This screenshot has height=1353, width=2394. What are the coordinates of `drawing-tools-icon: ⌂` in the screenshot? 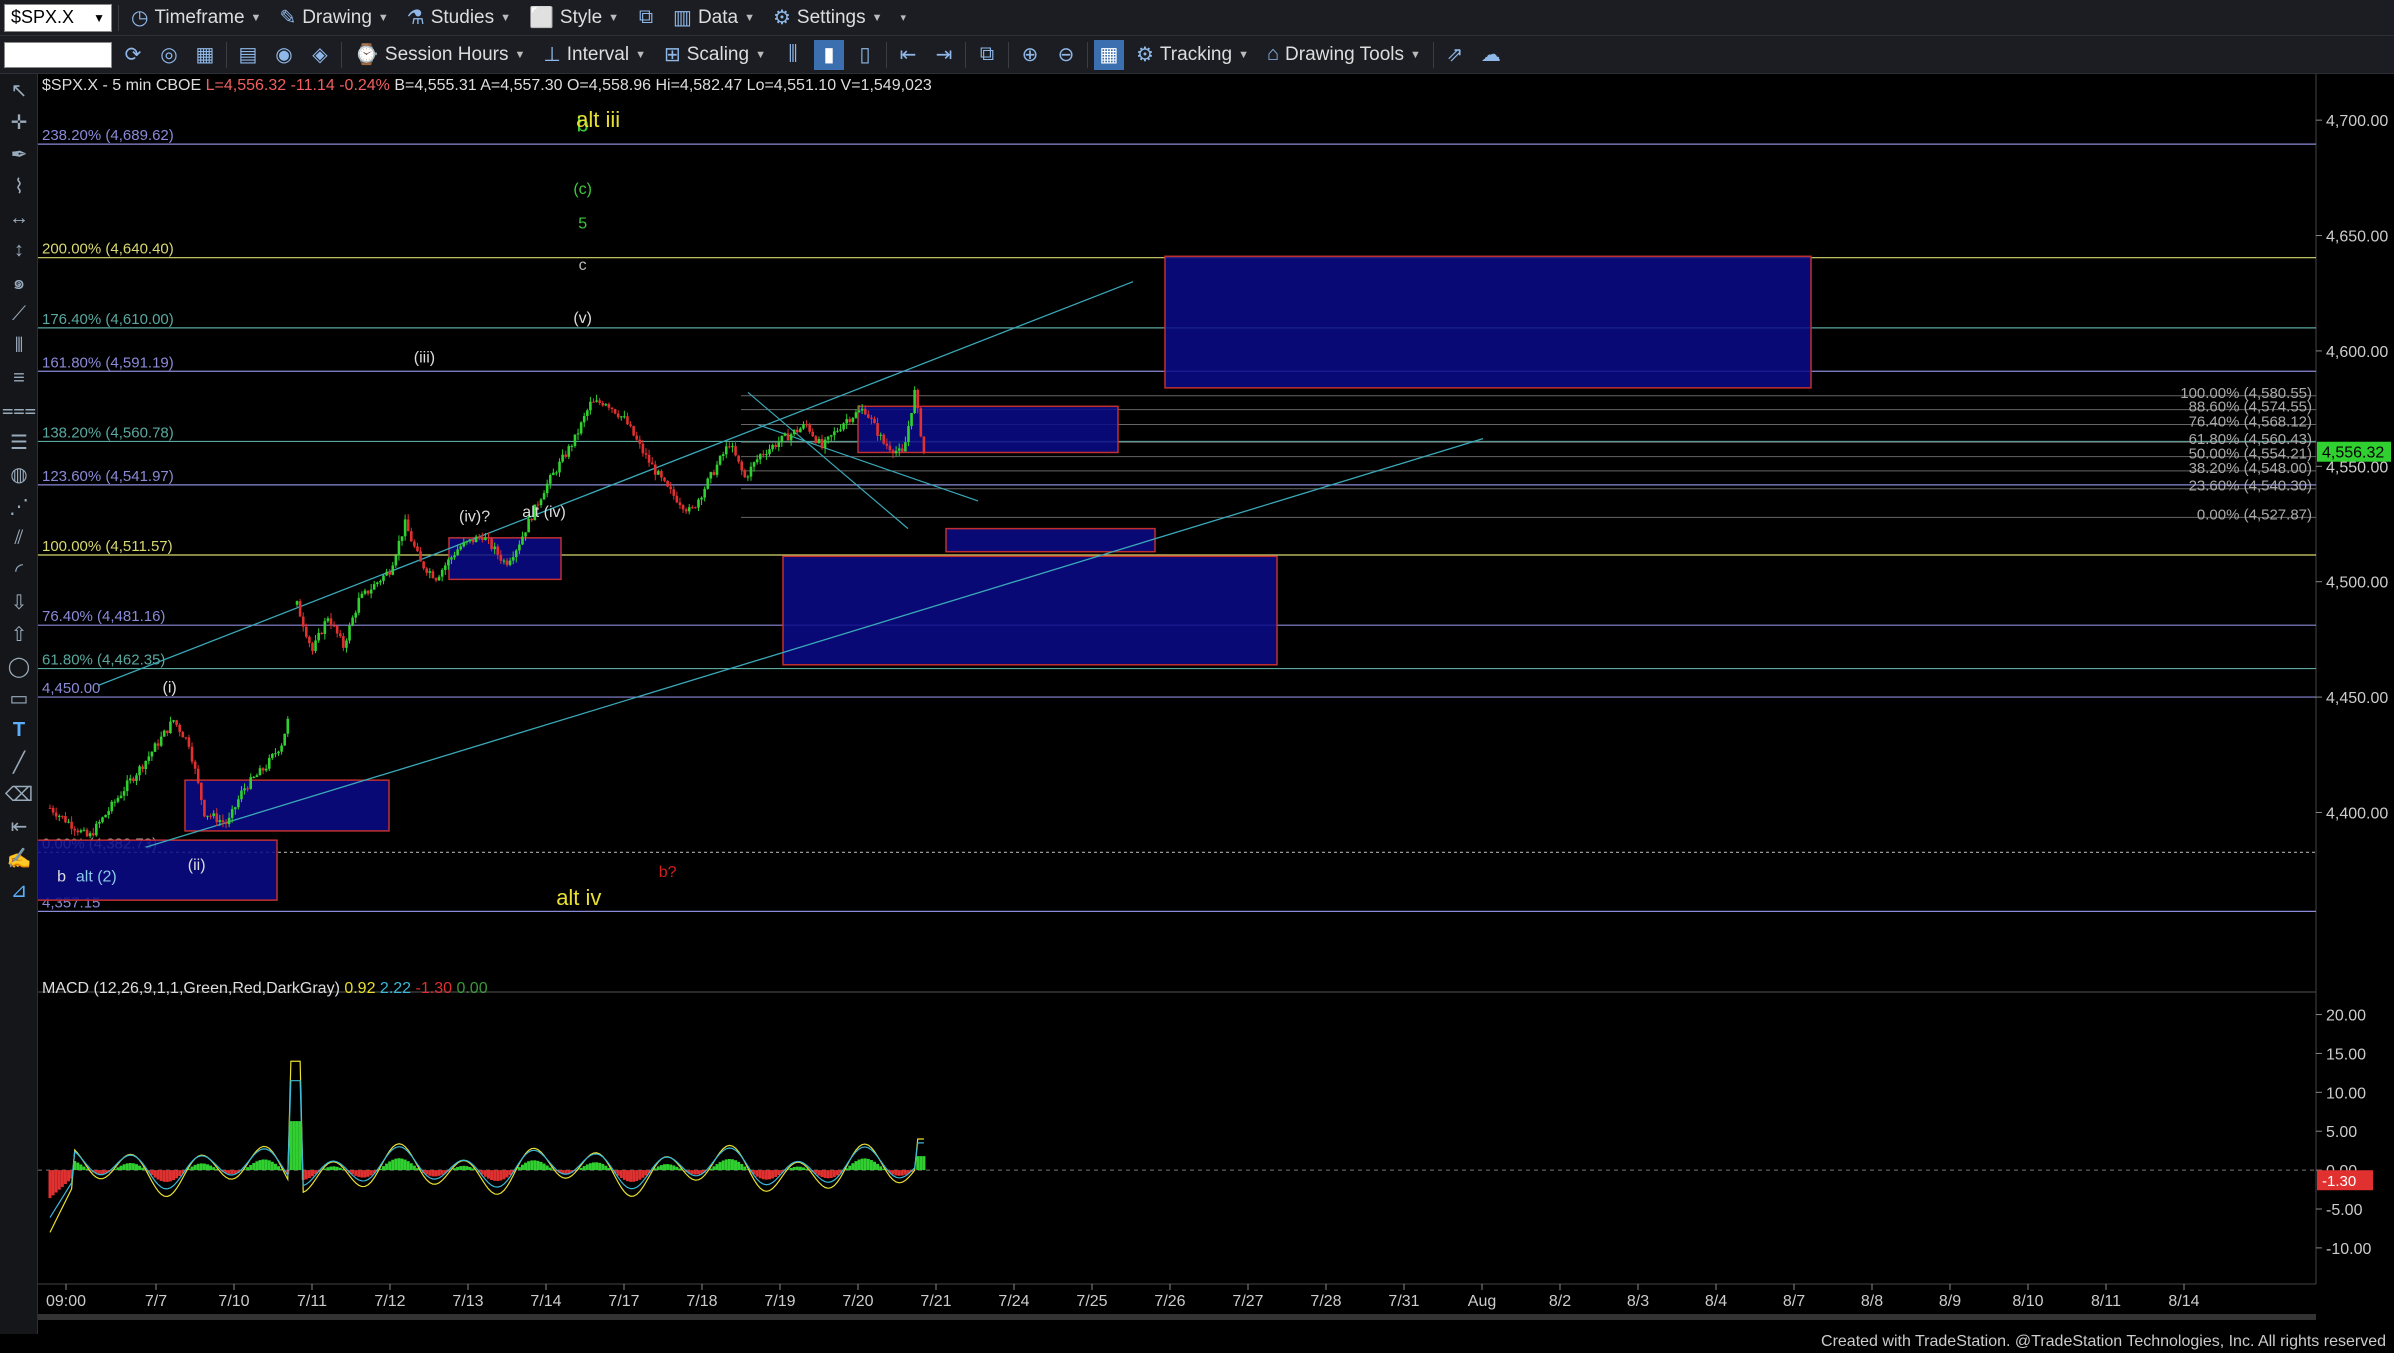 It's located at (1273, 54).